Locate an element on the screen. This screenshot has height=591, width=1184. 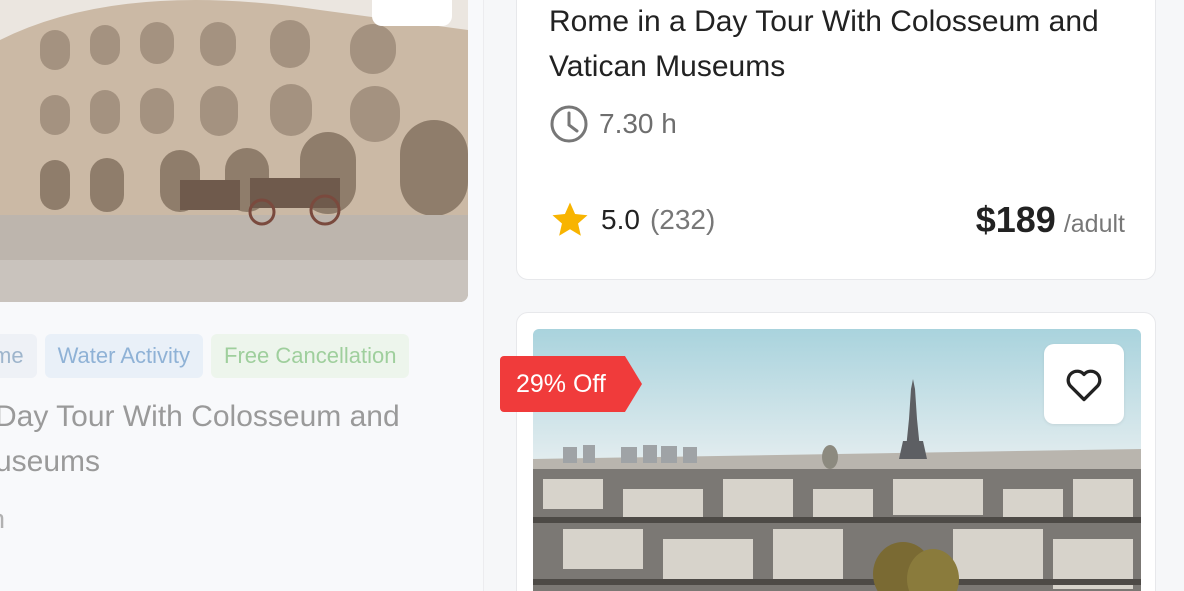
tag-free-cancellation: Free Cancellation is located at coordinates (310, 356).